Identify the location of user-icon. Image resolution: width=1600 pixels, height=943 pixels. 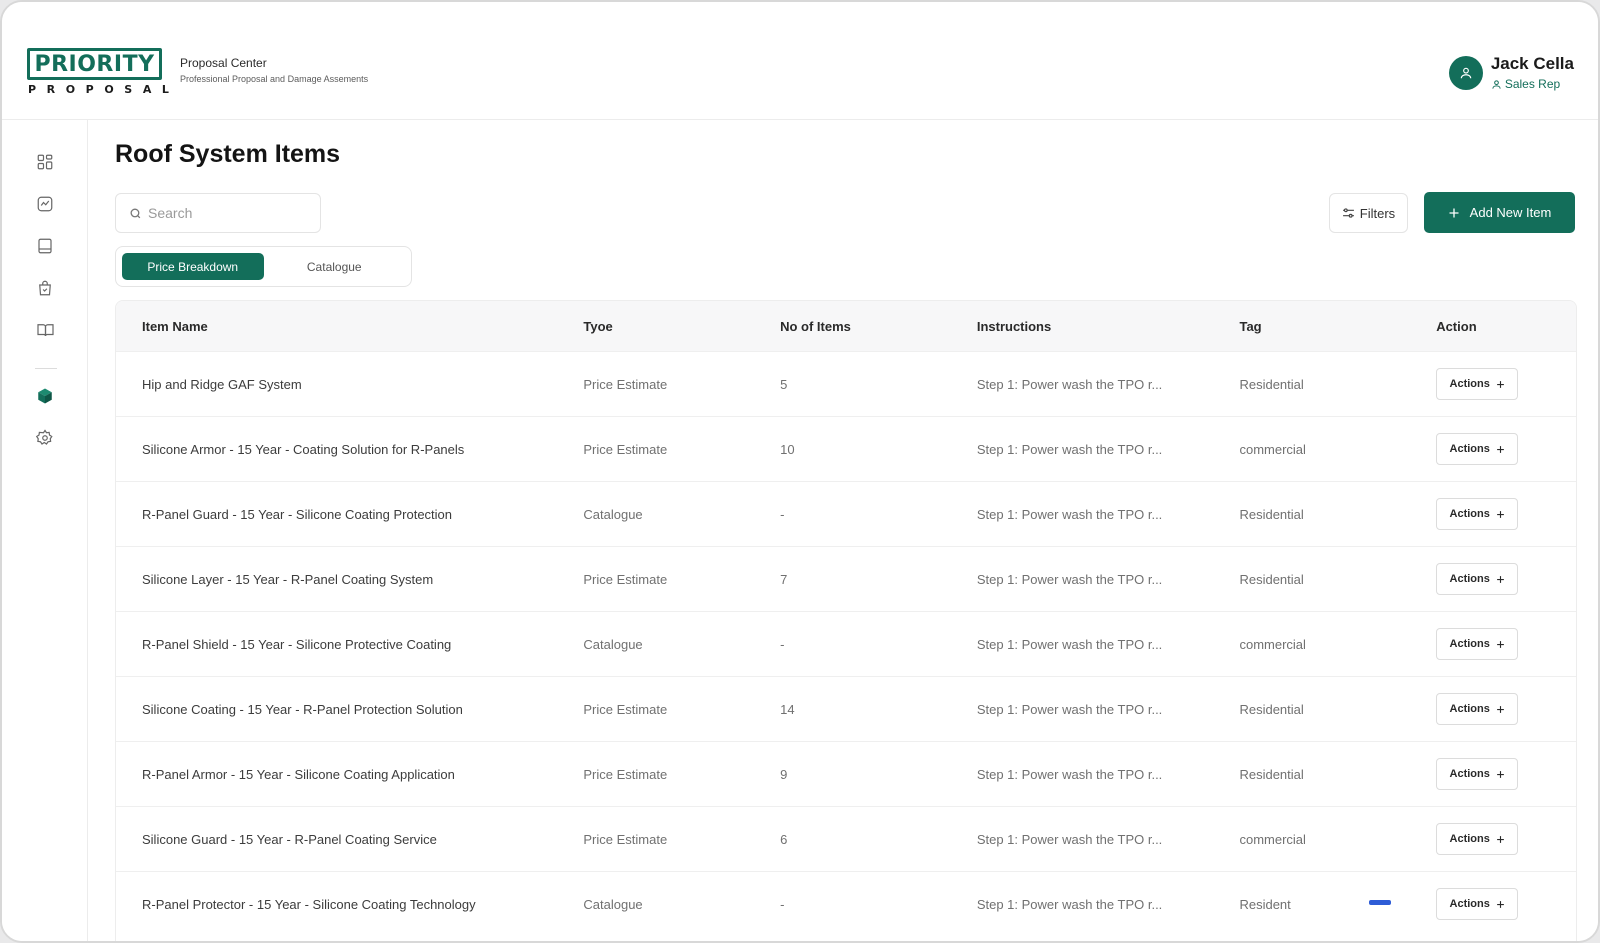
(1466, 72).